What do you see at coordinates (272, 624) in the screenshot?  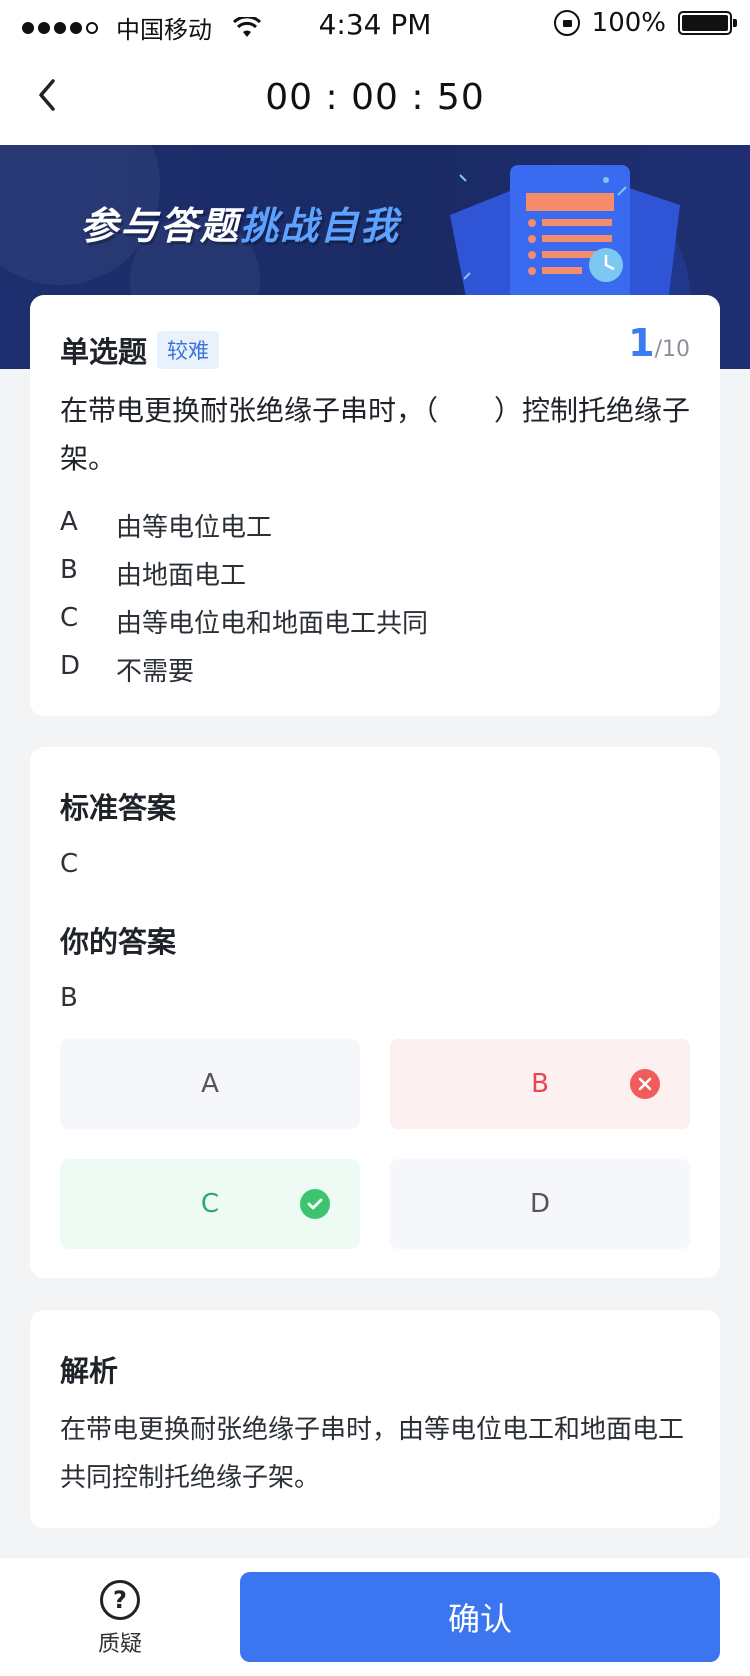 I see `option-text: 由等电位电和地面电工共同` at bounding box center [272, 624].